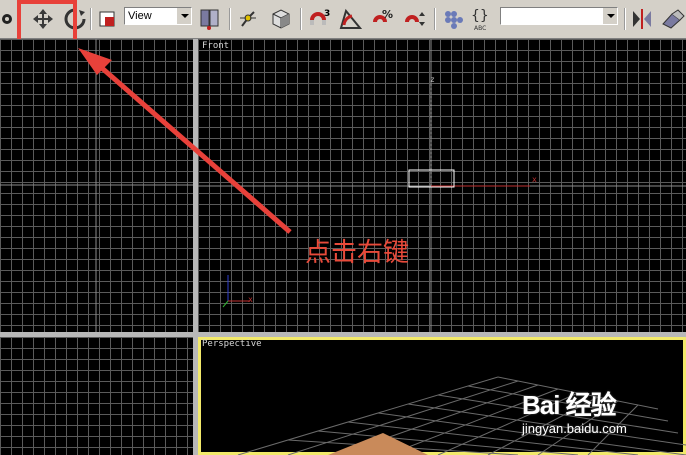 Image resolution: width=686 pixels, height=455 pixels. I want to click on watermark-url: jingyan.baidu.com, so click(574, 428).